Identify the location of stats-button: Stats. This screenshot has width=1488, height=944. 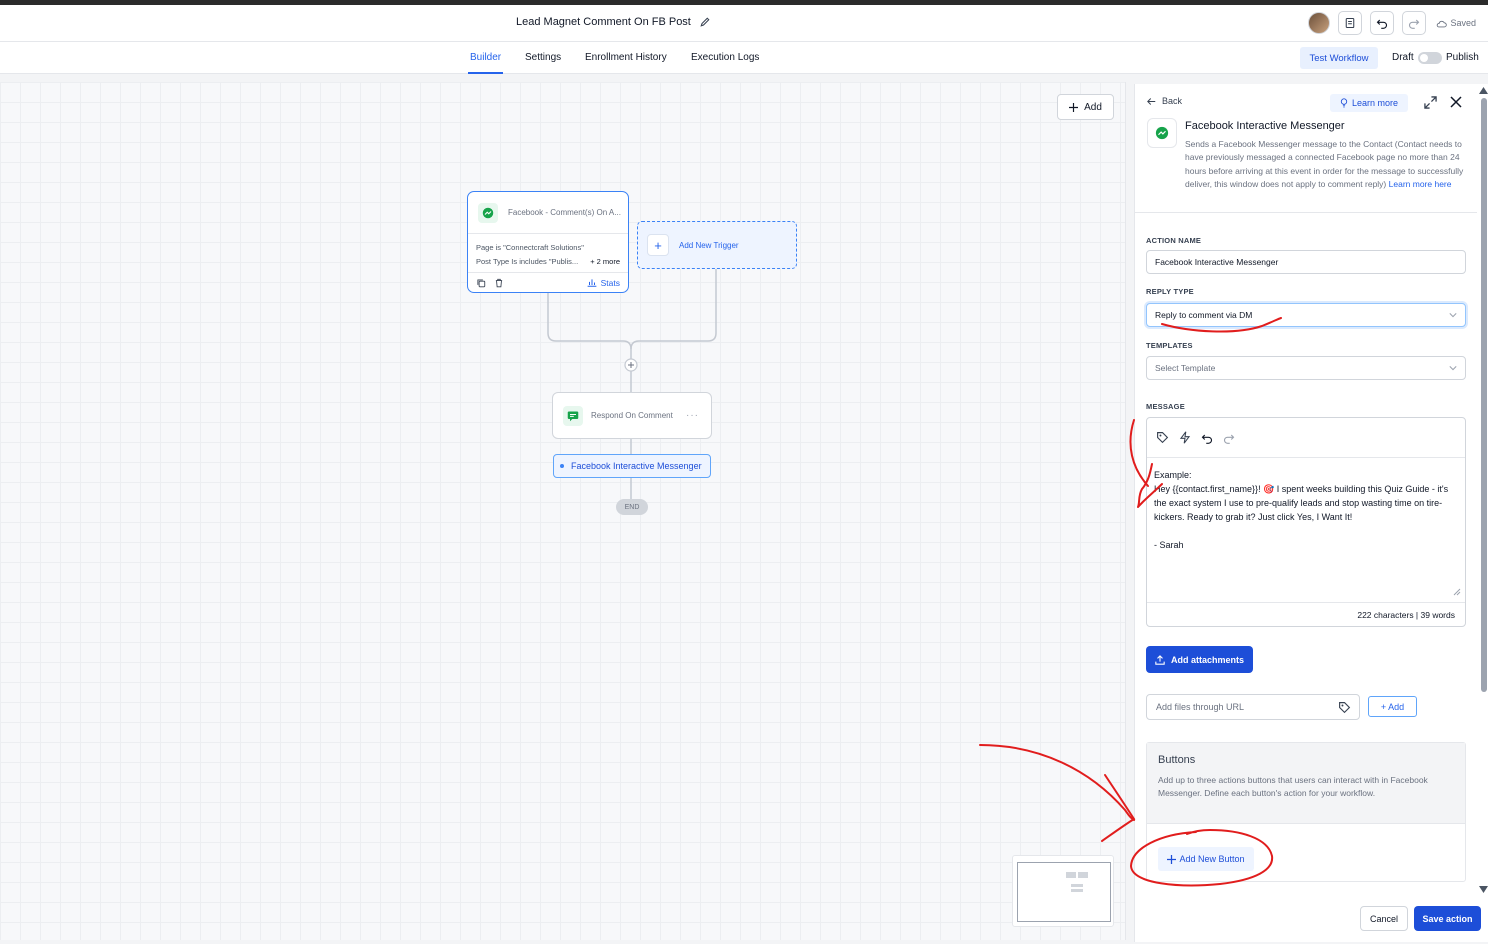
(603, 283).